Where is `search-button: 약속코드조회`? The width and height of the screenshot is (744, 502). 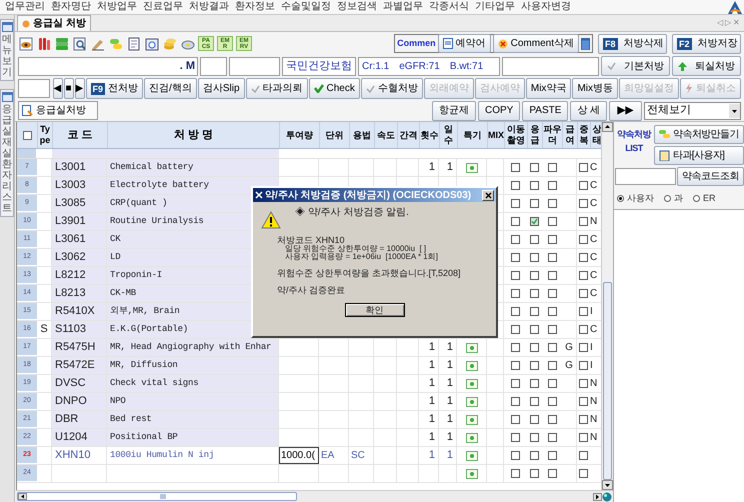
search-button: 약속코드조회 is located at coordinates (710, 176).